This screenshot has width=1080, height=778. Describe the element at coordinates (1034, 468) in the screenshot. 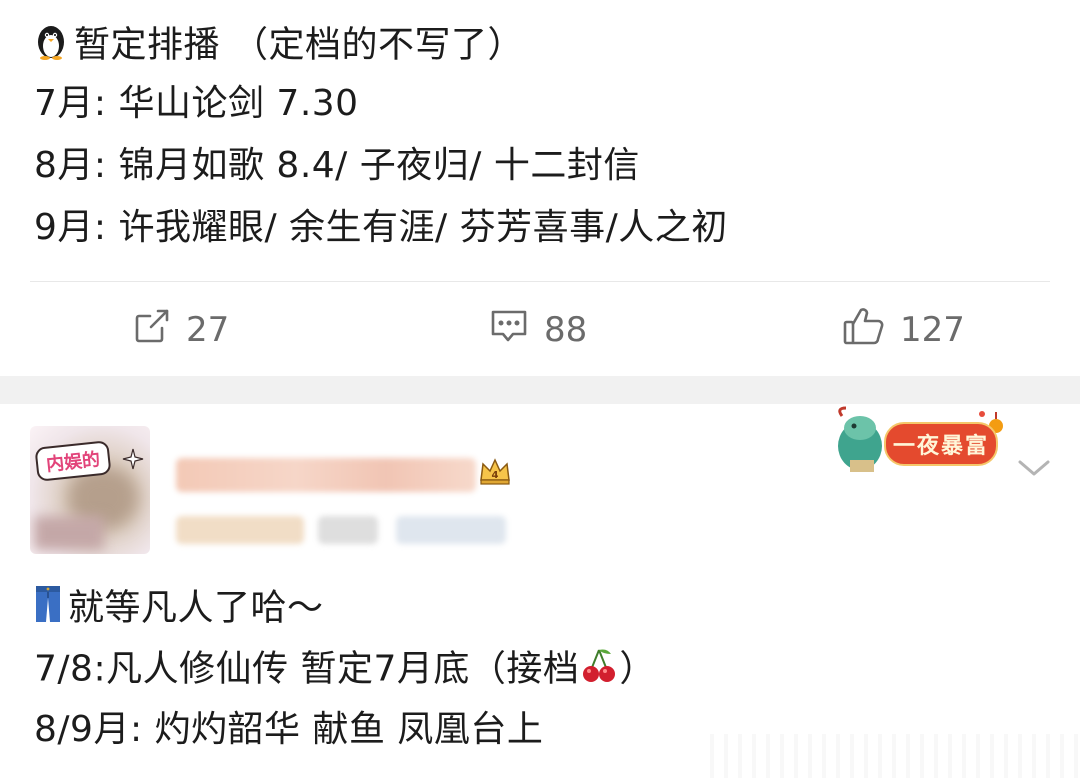

I see `chevron-down-icon` at that location.